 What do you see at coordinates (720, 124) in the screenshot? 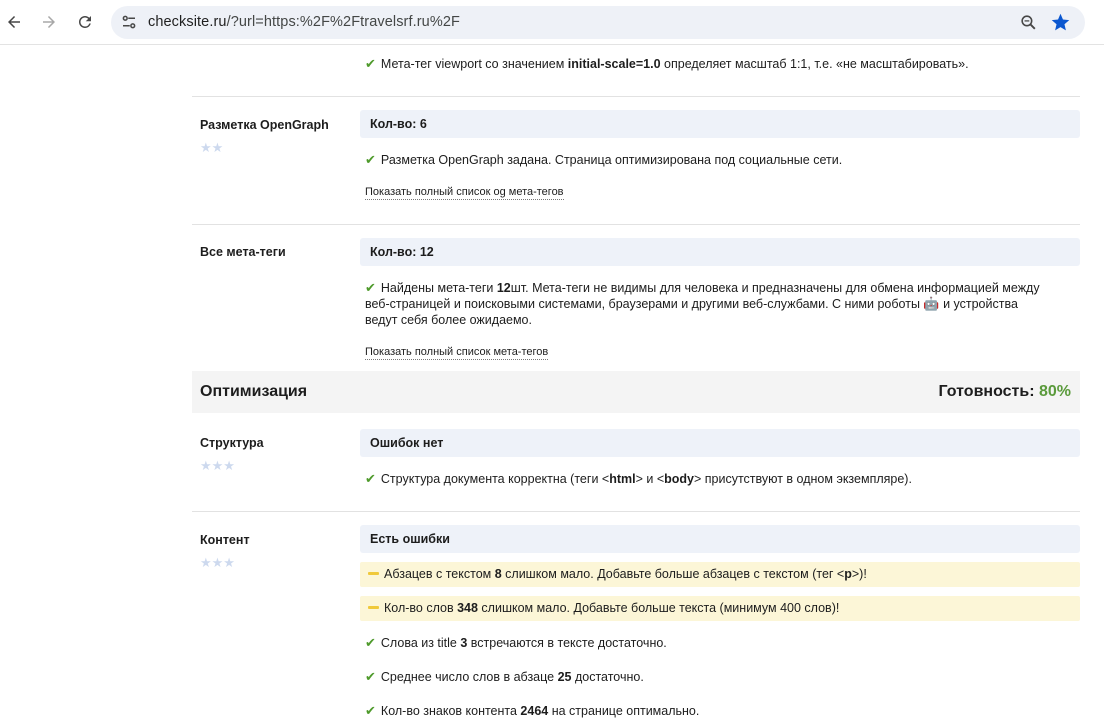
I see `opengraph-count-badge: Кол-во: 6` at bounding box center [720, 124].